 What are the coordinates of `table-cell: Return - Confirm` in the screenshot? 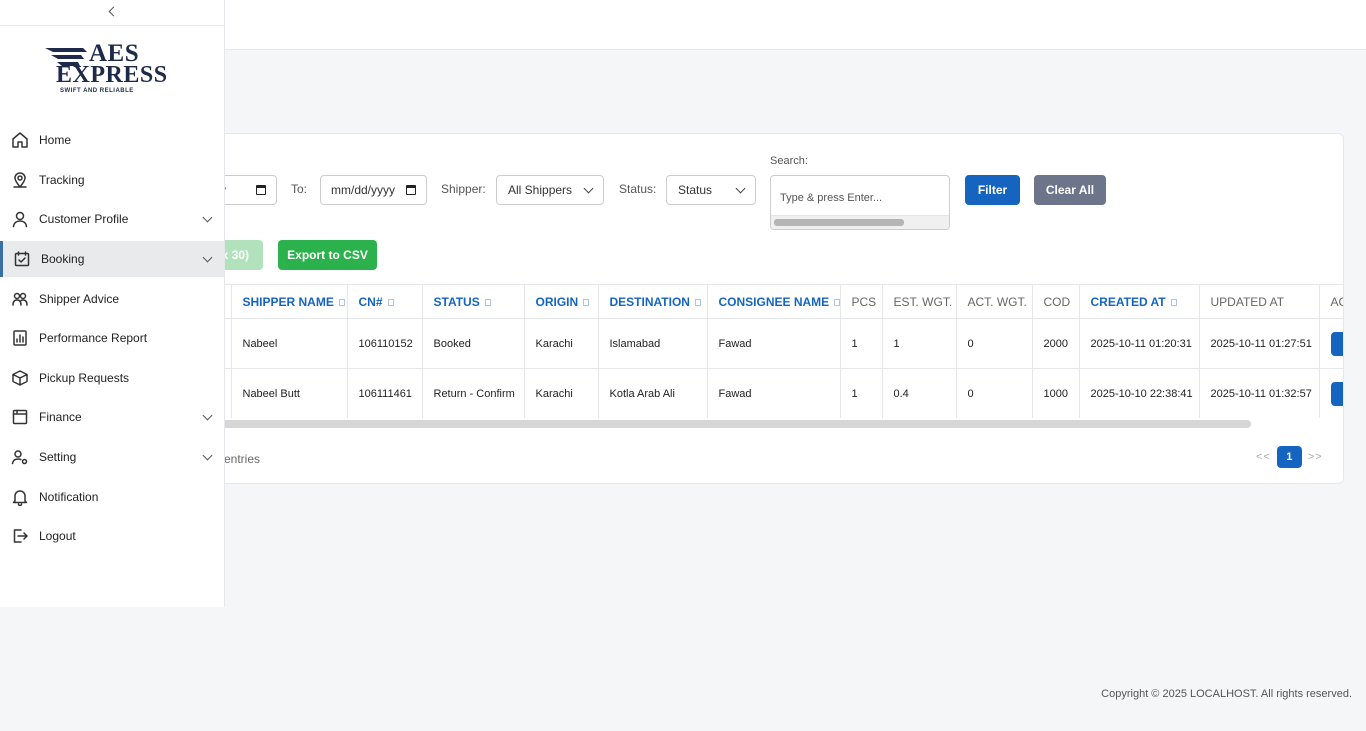 It's located at (473, 393).